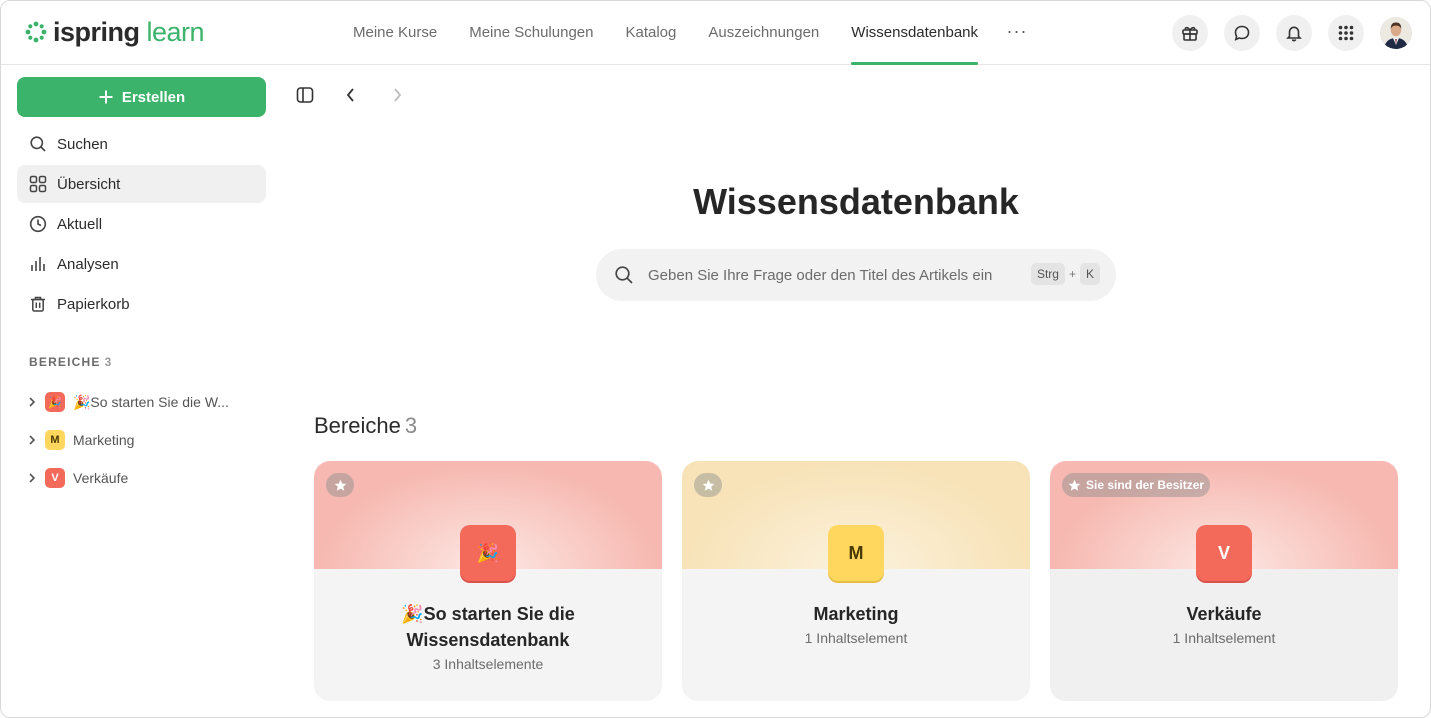 This screenshot has width=1431, height=718. What do you see at coordinates (55, 440) in the screenshot?
I see `area-badge: M` at bounding box center [55, 440].